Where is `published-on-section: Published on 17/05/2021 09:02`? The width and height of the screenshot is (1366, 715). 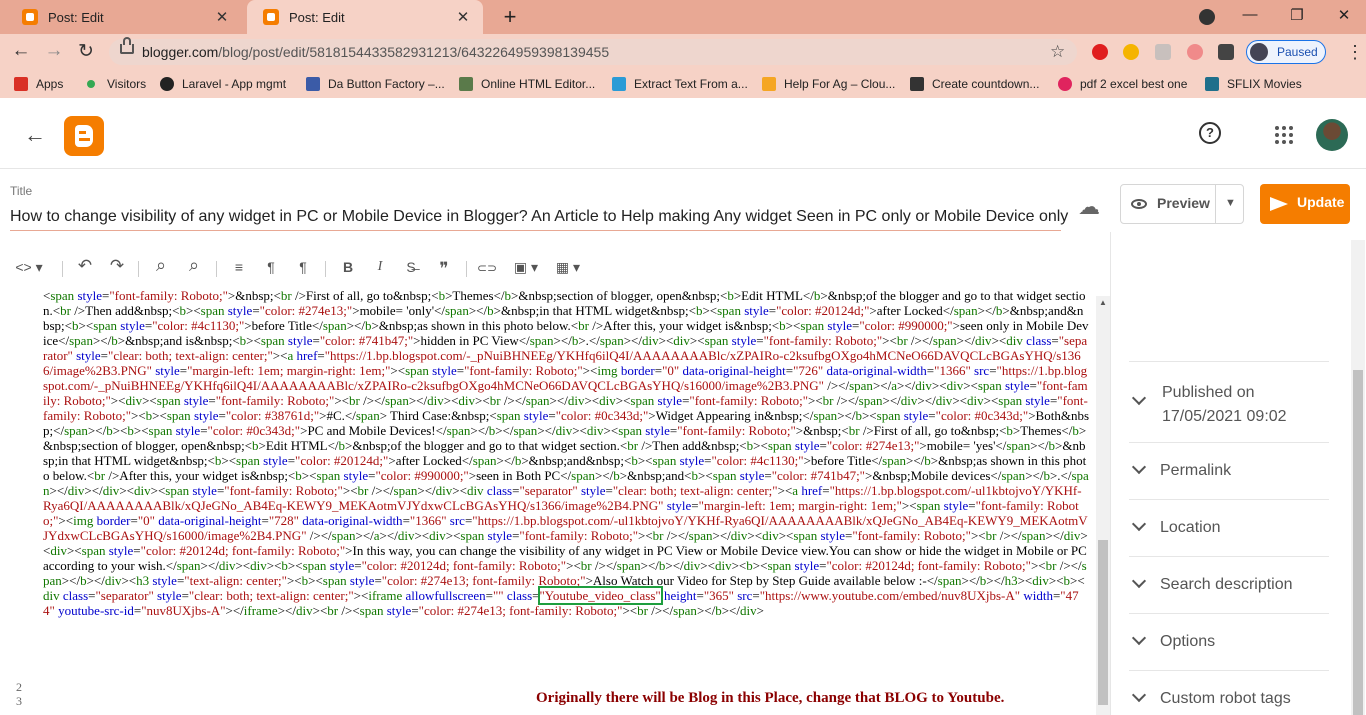 published-on-section: Published on 17/05/2021 09:02 is located at coordinates (1224, 405).